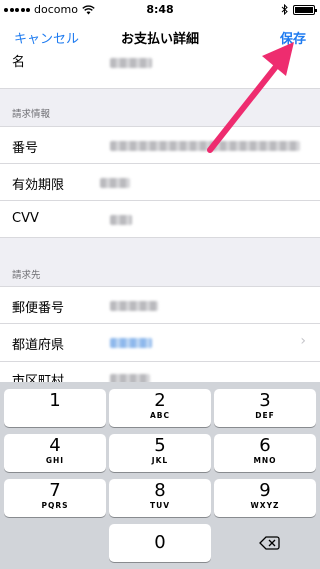  What do you see at coordinates (25, 218) in the screenshot?
I see `cvv-label: CVV` at bounding box center [25, 218].